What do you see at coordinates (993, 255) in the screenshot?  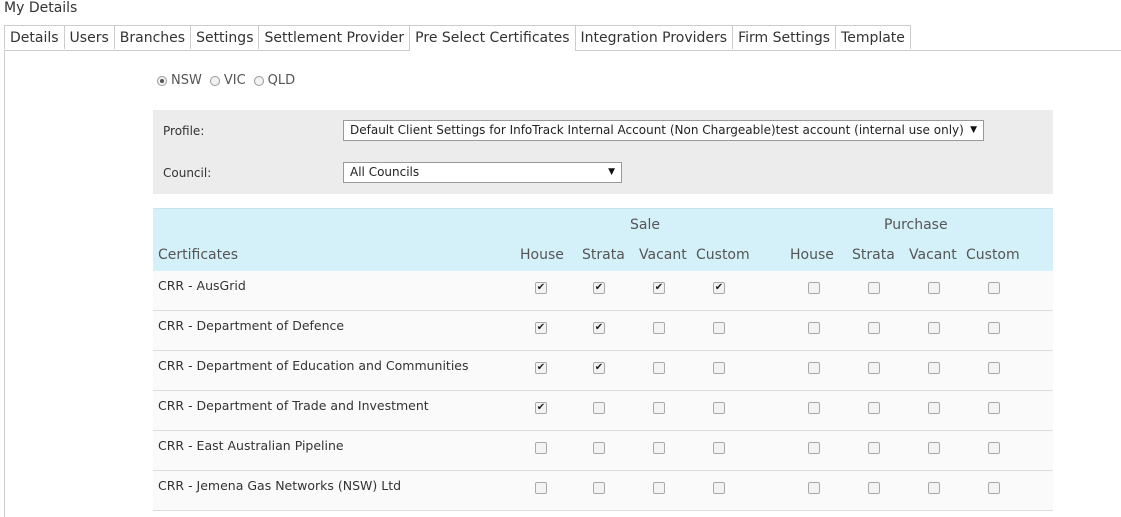 I see `column-header-purchase-custom: Custom` at bounding box center [993, 255].